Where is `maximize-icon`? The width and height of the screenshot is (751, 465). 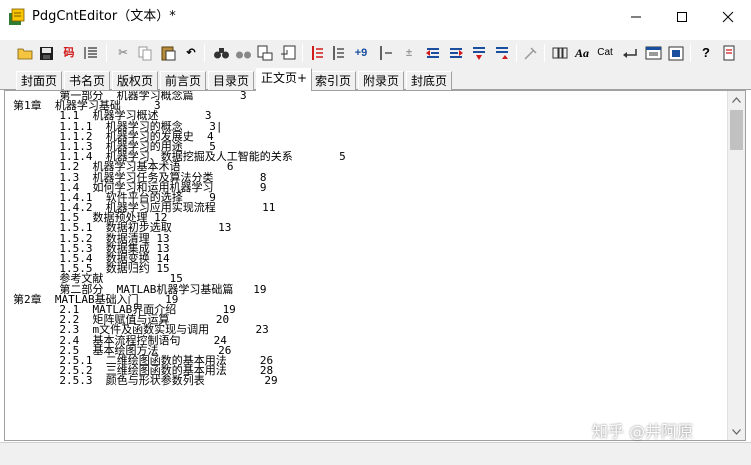
maximize-icon is located at coordinates (682, 16).